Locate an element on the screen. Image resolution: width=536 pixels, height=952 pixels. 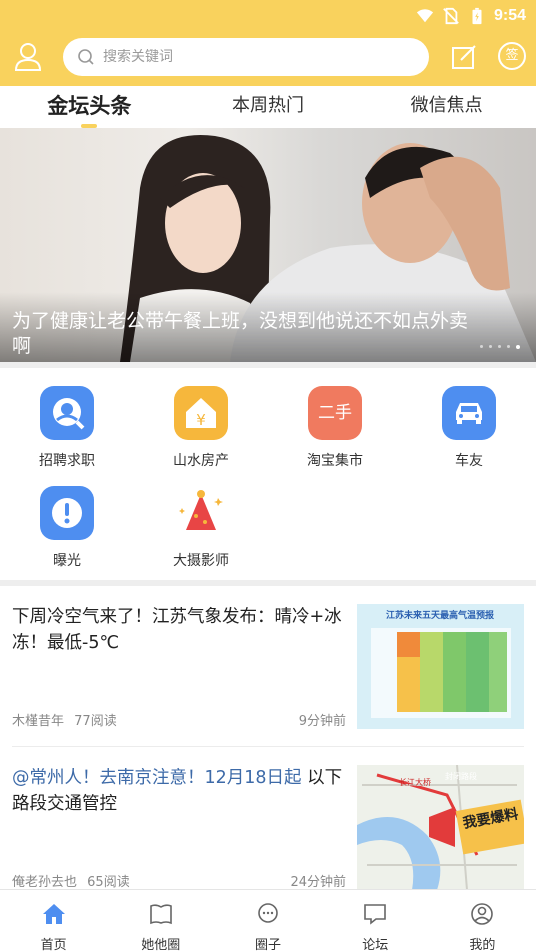
search-bar is located at coordinates (246, 57).